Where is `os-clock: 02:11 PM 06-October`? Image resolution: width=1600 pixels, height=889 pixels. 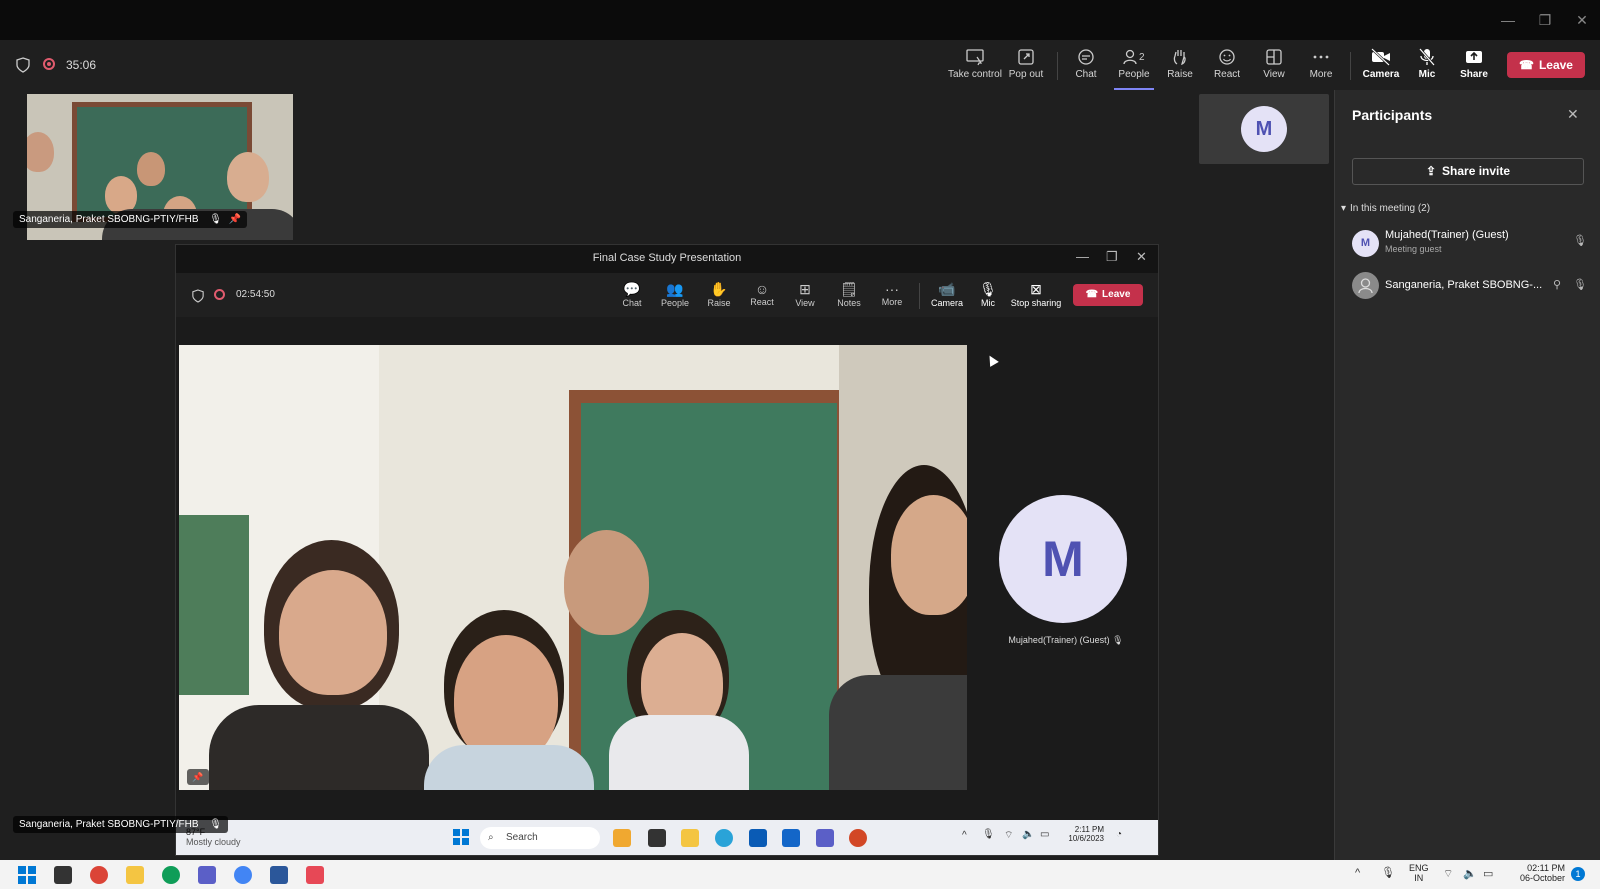
os-clock: 02:11 PM 06-October is located at coordinates (1535, 873).